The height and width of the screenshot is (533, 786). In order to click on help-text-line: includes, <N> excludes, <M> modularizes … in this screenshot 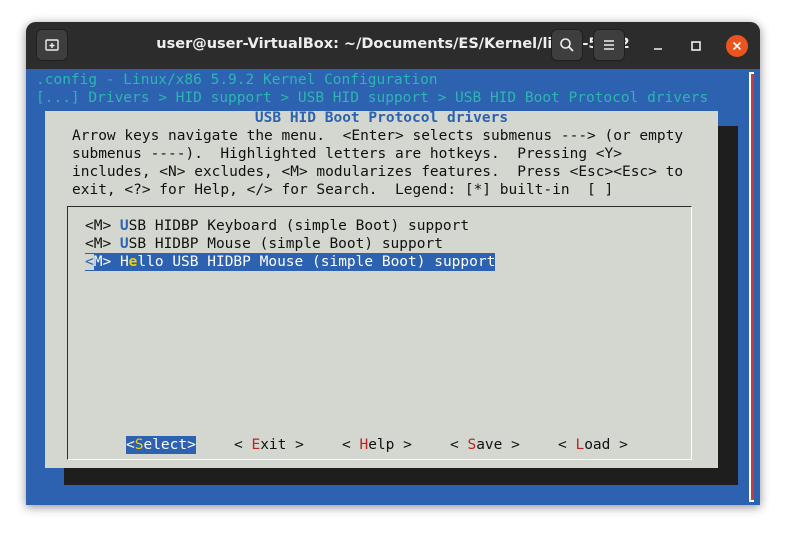, I will do `click(378, 172)`.